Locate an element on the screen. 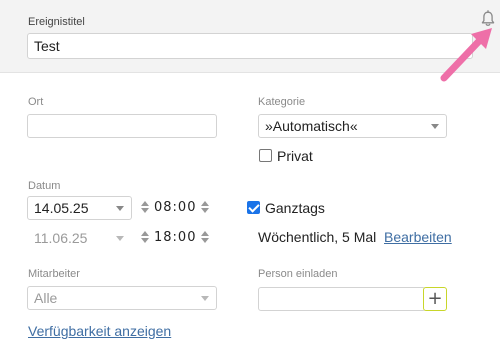 Image resolution: width=500 pixels, height=348 pixels. ort-input is located at coordinates (122, 126).